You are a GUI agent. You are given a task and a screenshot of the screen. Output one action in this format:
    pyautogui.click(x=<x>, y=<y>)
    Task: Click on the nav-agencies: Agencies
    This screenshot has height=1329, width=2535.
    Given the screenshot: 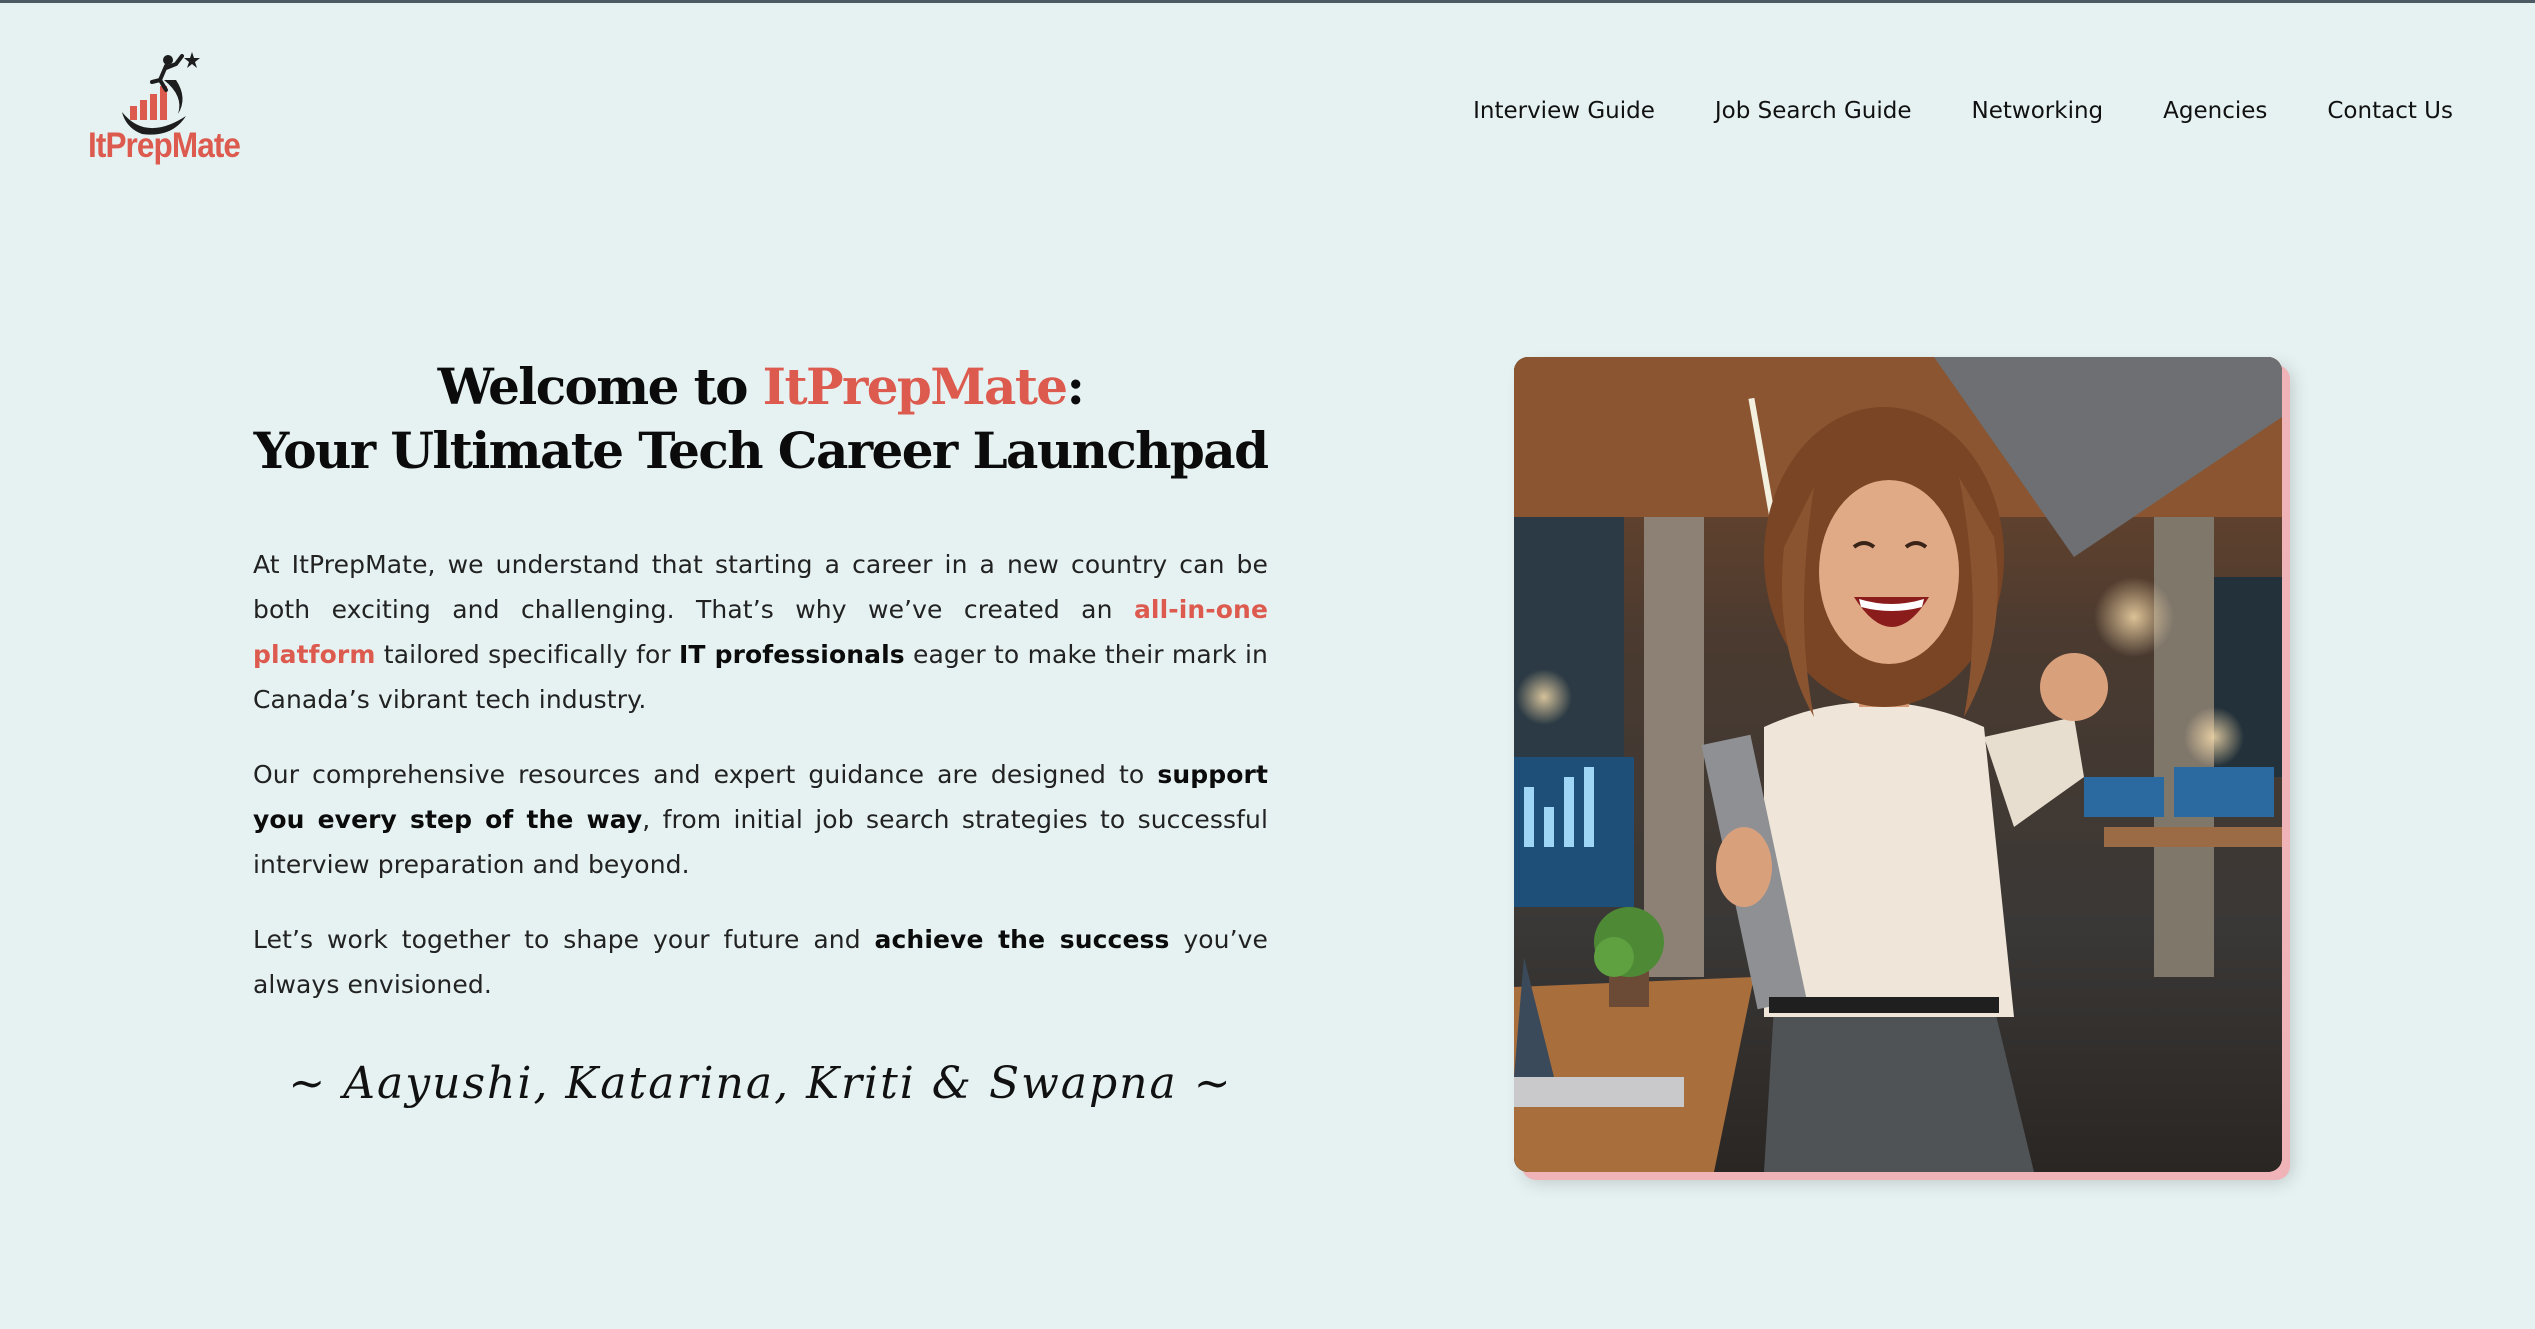 What is the action you would take?
    pyautogui.click(x=2215, y=111)
    